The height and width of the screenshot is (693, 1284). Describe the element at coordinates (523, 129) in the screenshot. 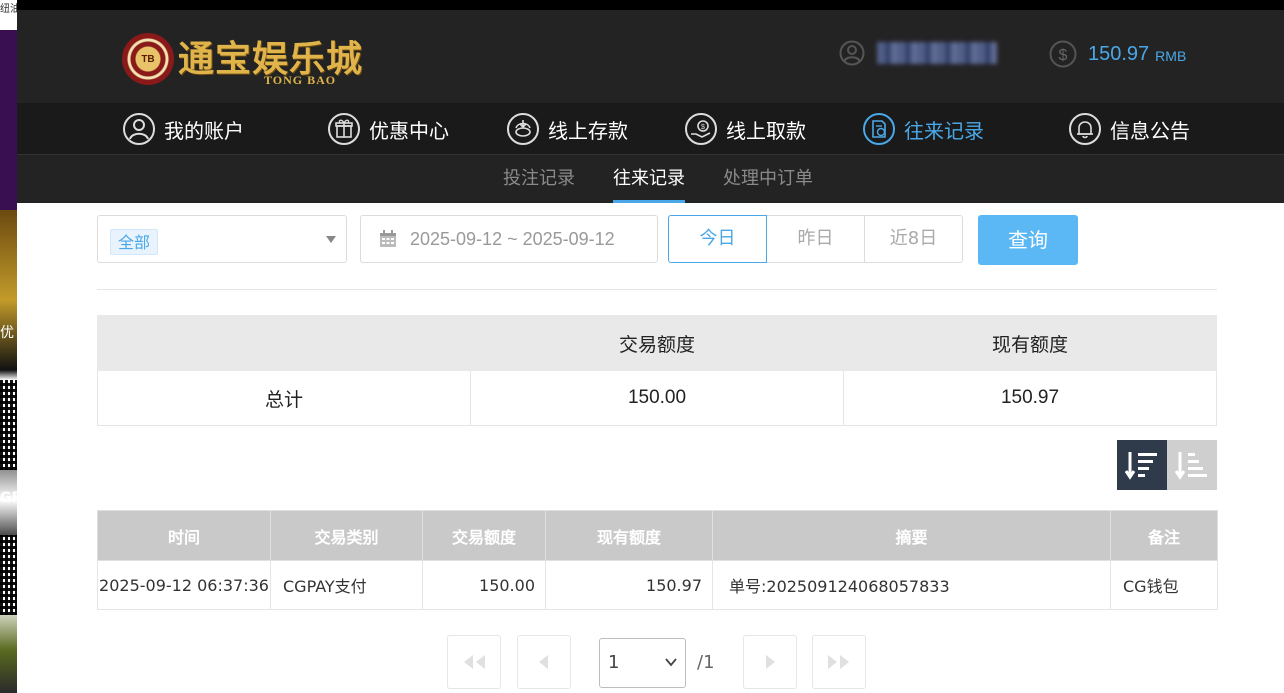

I see `deposit-icon` at that location.